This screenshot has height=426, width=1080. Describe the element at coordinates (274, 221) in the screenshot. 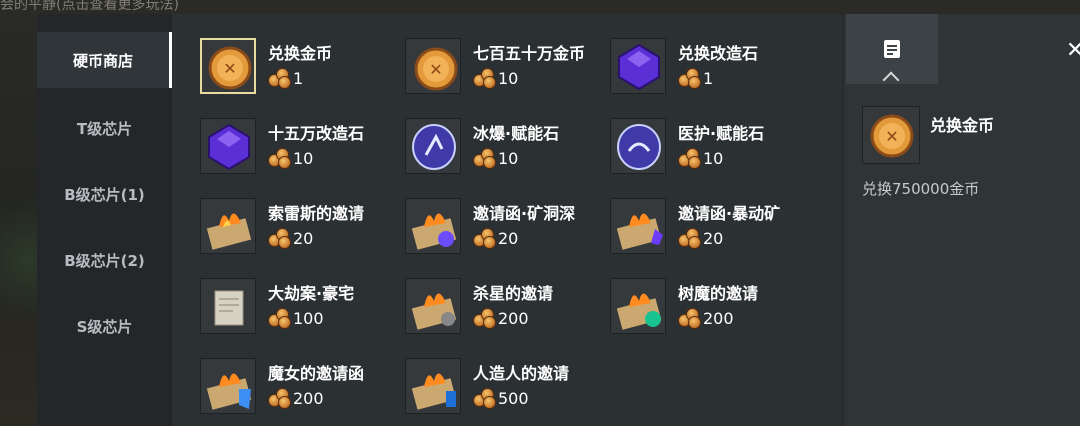

I see `shop-item: 索雷斯的邀请 20` at that location.